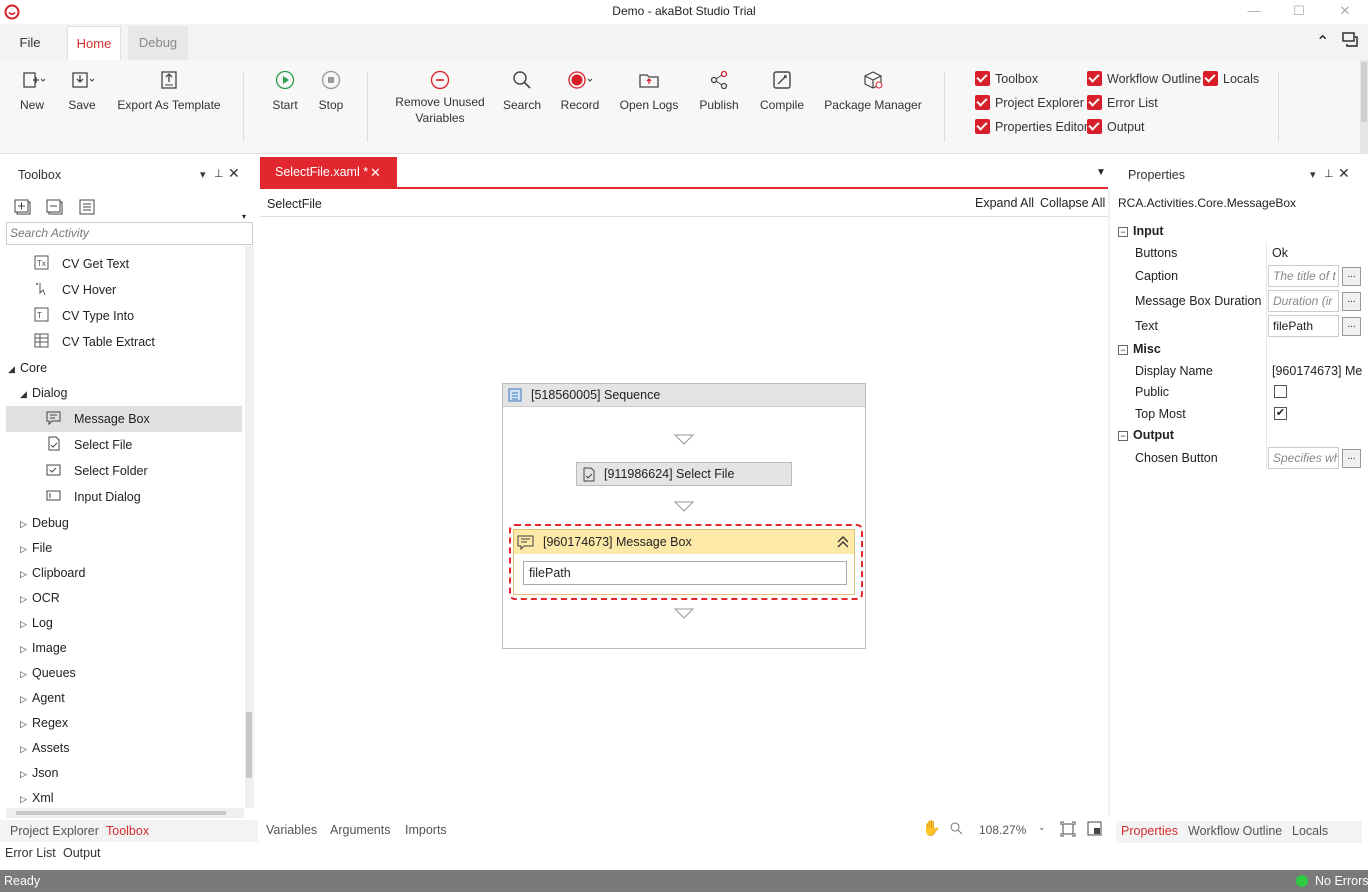  I want to click on toolbox-item-message-box: Message Box, so click(98, 419).